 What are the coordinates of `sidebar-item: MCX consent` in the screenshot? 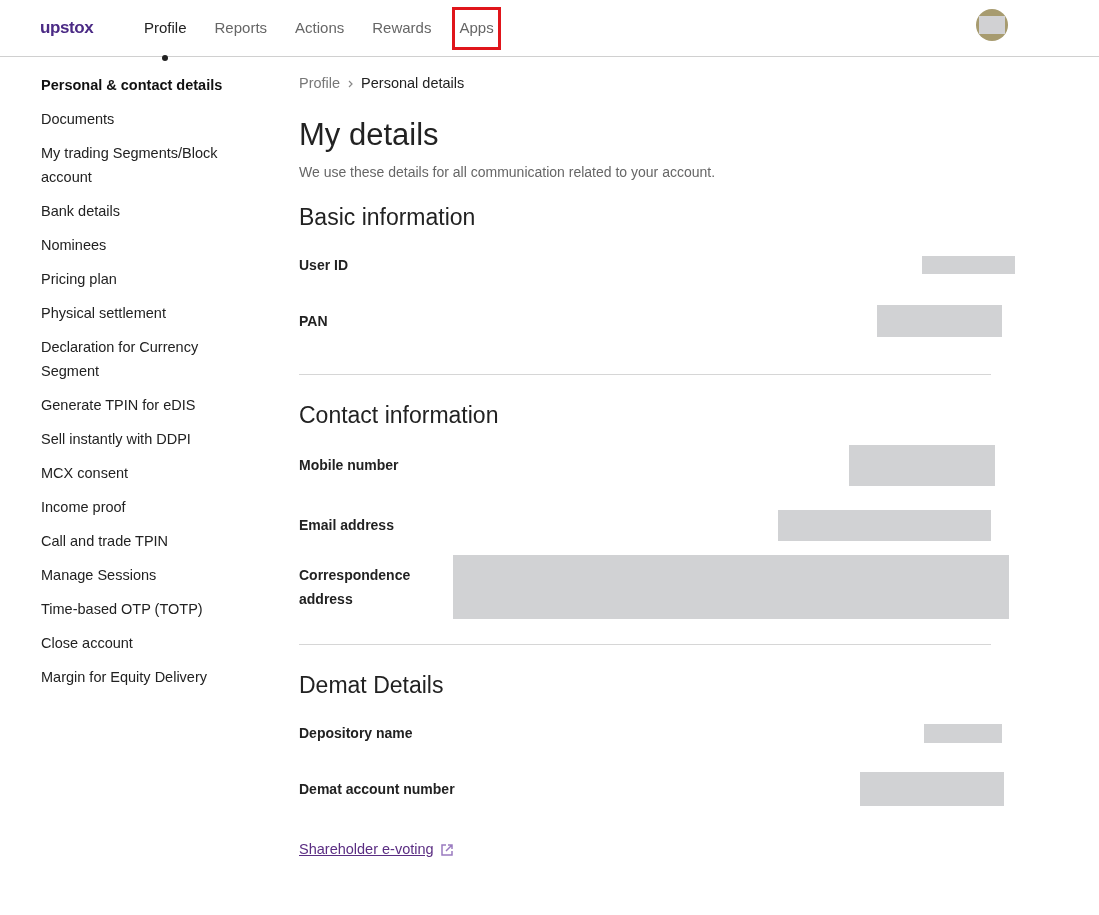 It's located at (136, 473).